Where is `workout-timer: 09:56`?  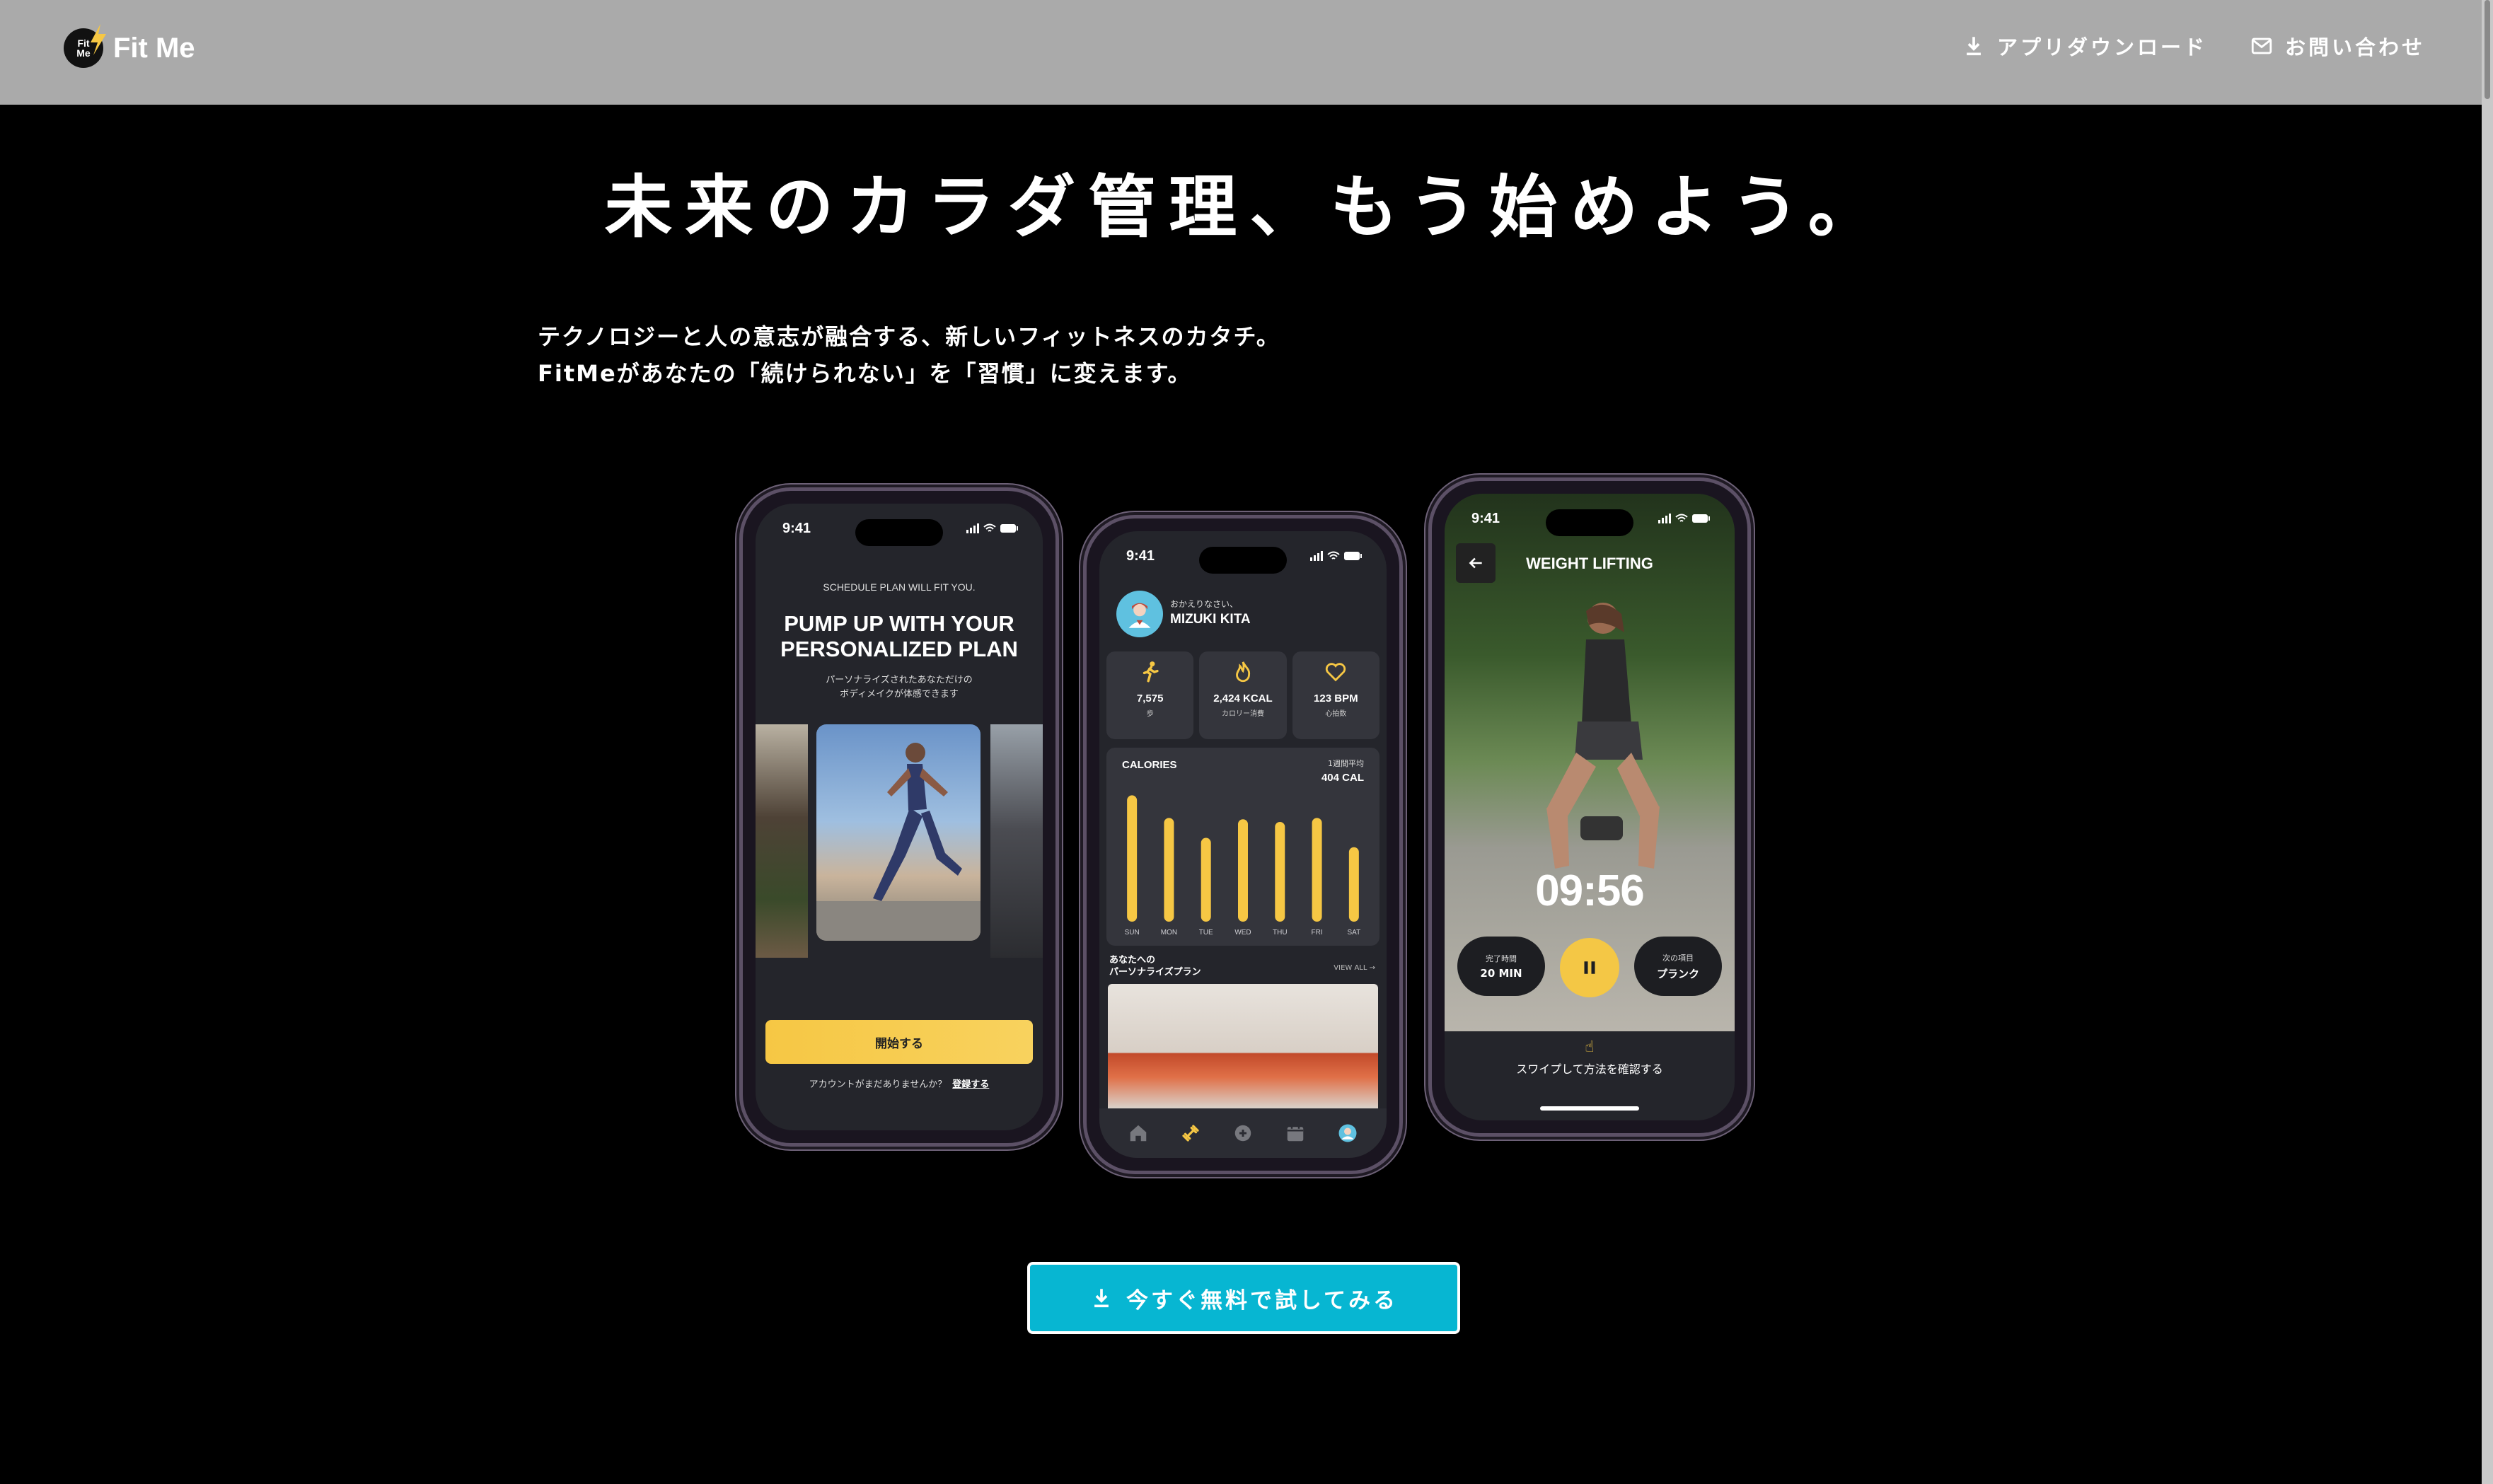 workout-timer: 09:56 is located at coordinates (1590, 890).